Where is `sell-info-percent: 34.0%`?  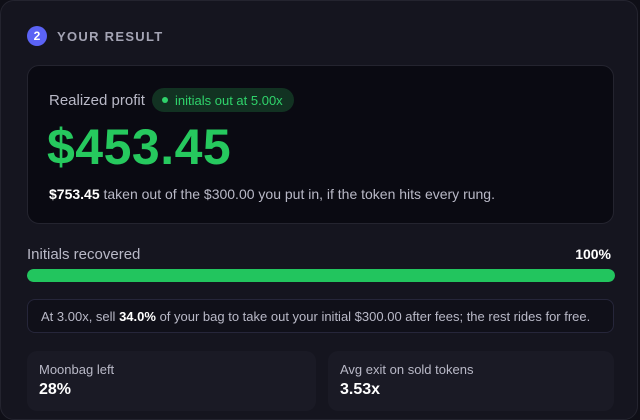
sell-info-percent: 34.0% is located at coordinates (137, 316).